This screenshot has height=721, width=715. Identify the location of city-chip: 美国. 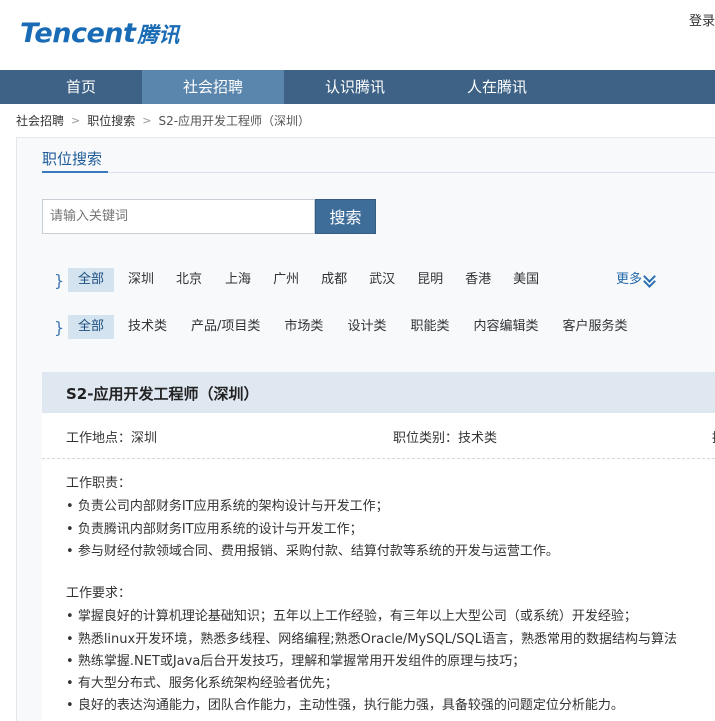
(526, 280).